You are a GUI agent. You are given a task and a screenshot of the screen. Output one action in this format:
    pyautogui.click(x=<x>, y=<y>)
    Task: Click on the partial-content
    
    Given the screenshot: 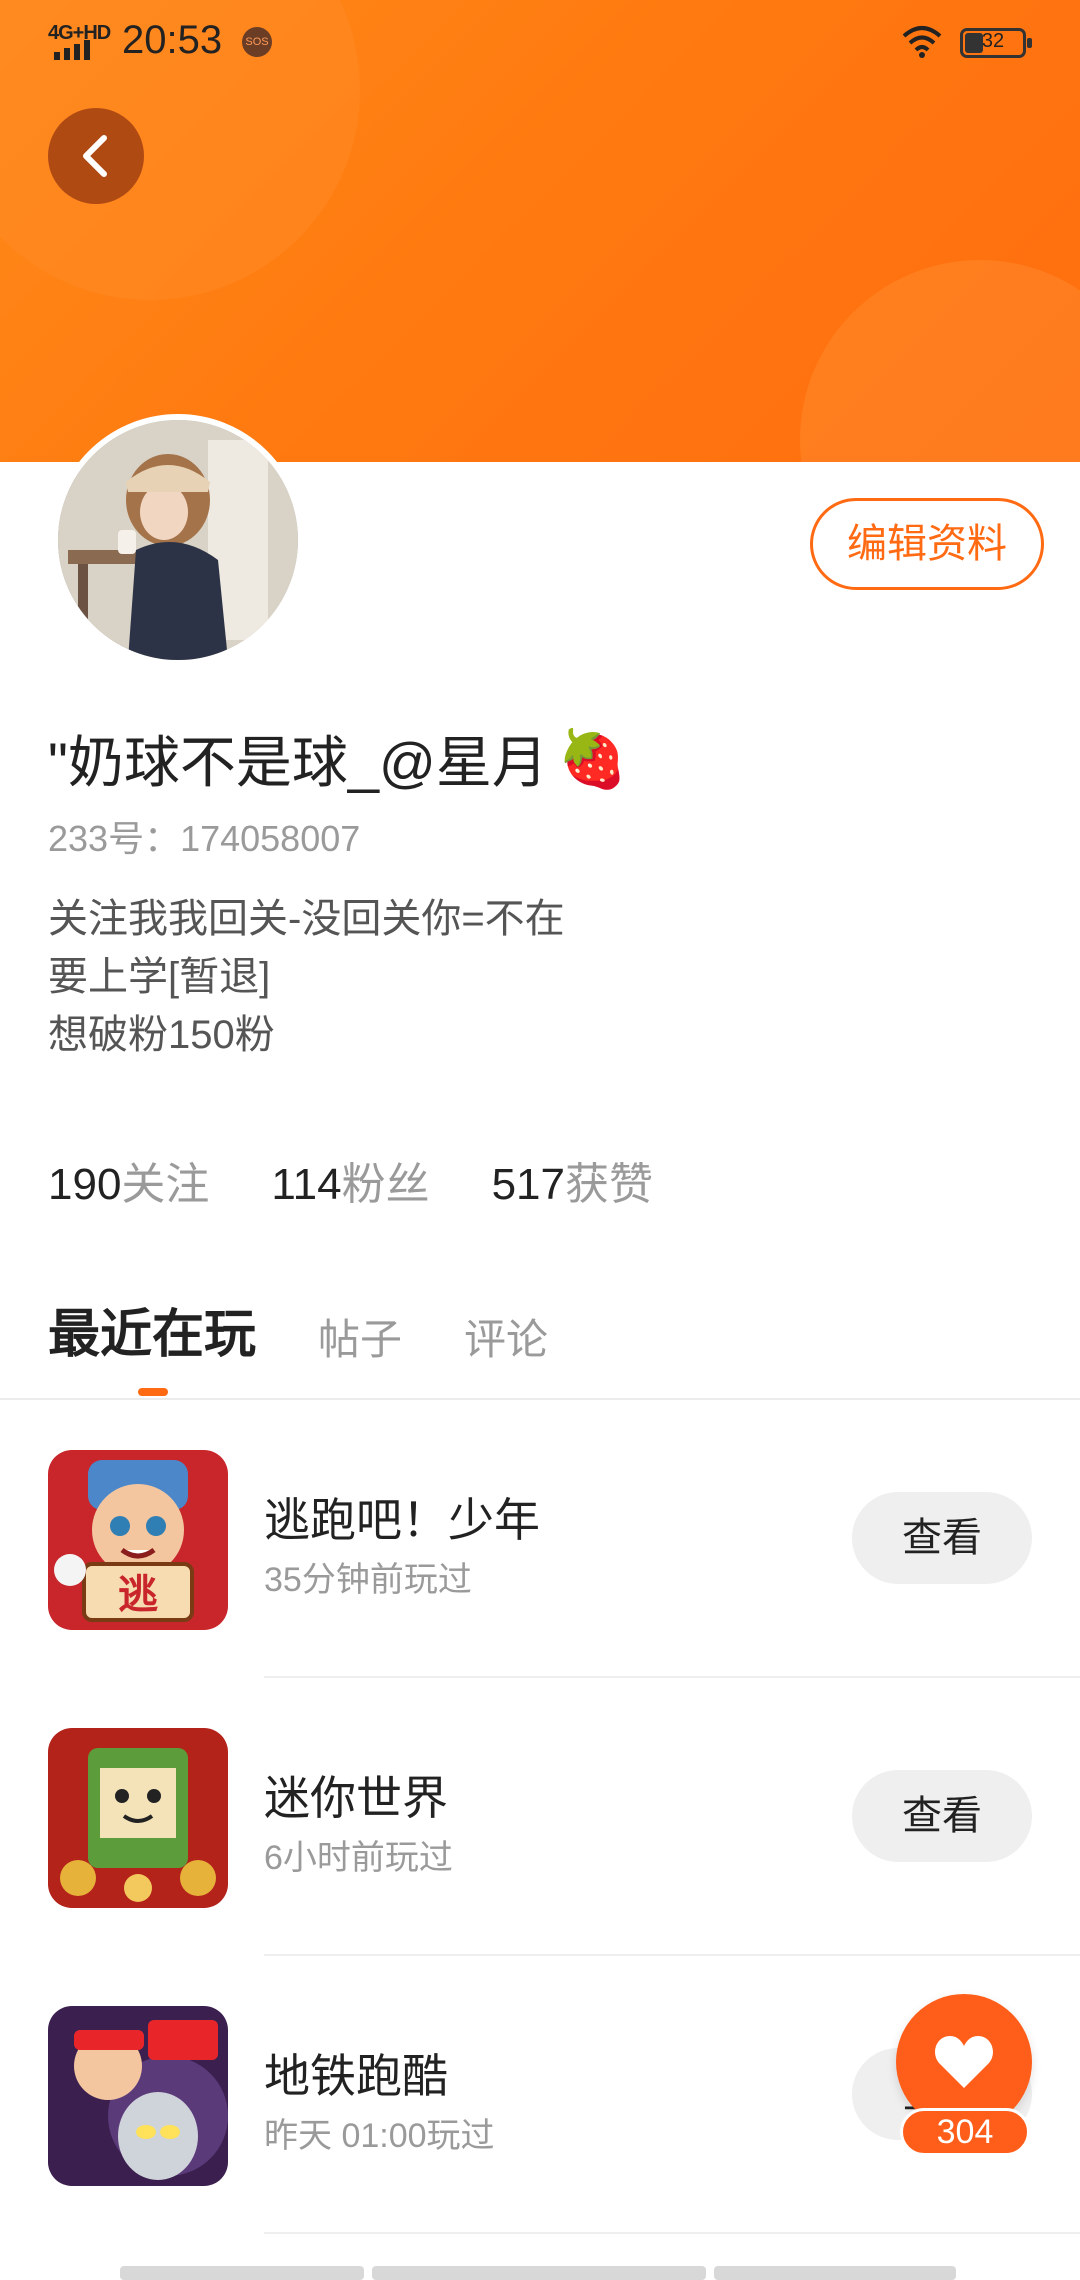 What is the action you would take?
    pyautogui.click(x=538, y=2273)
    